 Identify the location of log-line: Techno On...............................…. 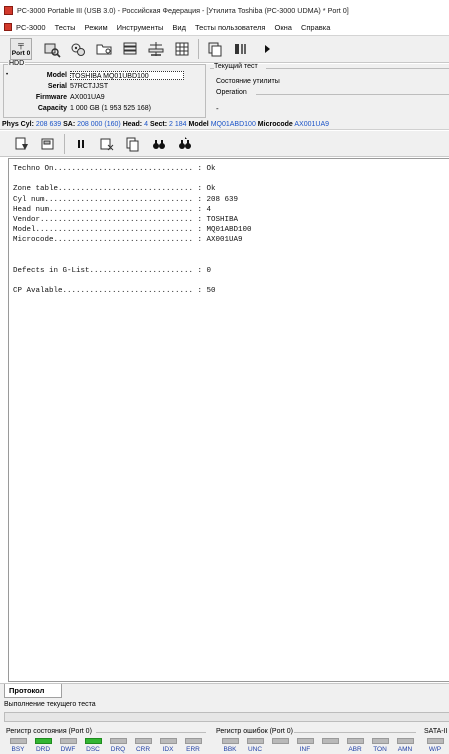
(114, 169).